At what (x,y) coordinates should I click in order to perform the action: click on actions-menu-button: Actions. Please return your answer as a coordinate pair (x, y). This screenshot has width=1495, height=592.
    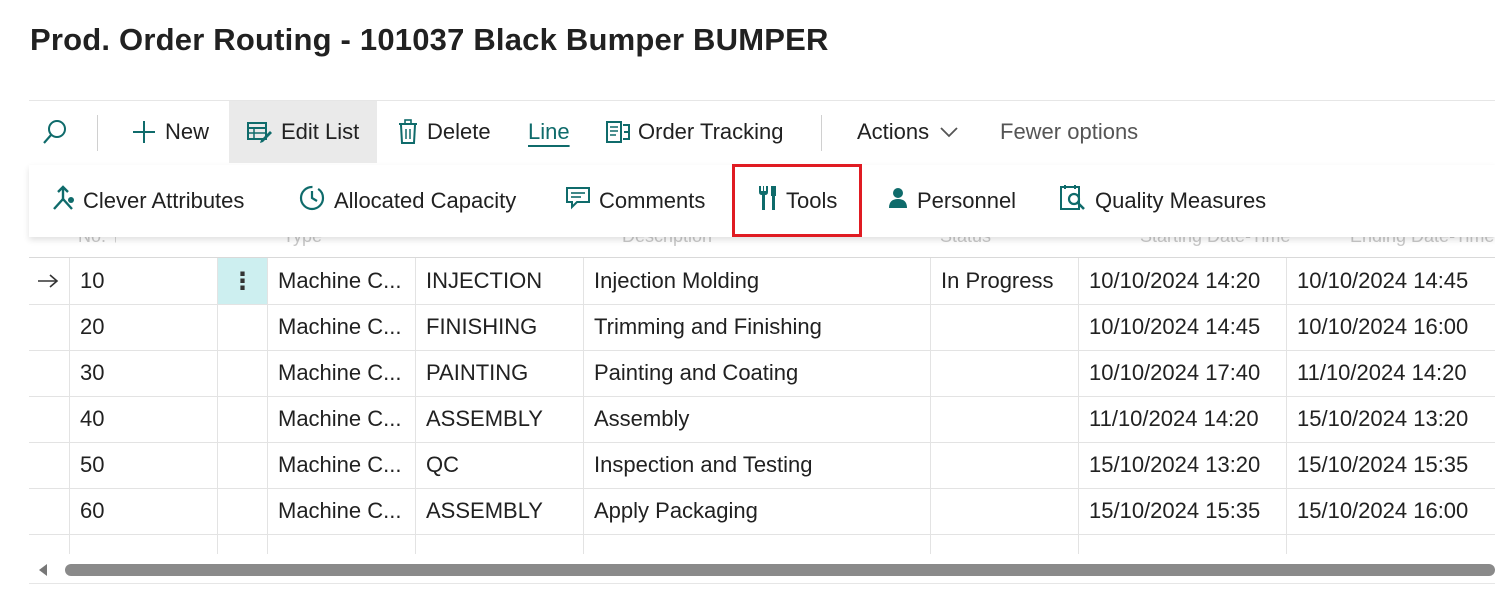
    Looking at the image, I should click on (908, 132).